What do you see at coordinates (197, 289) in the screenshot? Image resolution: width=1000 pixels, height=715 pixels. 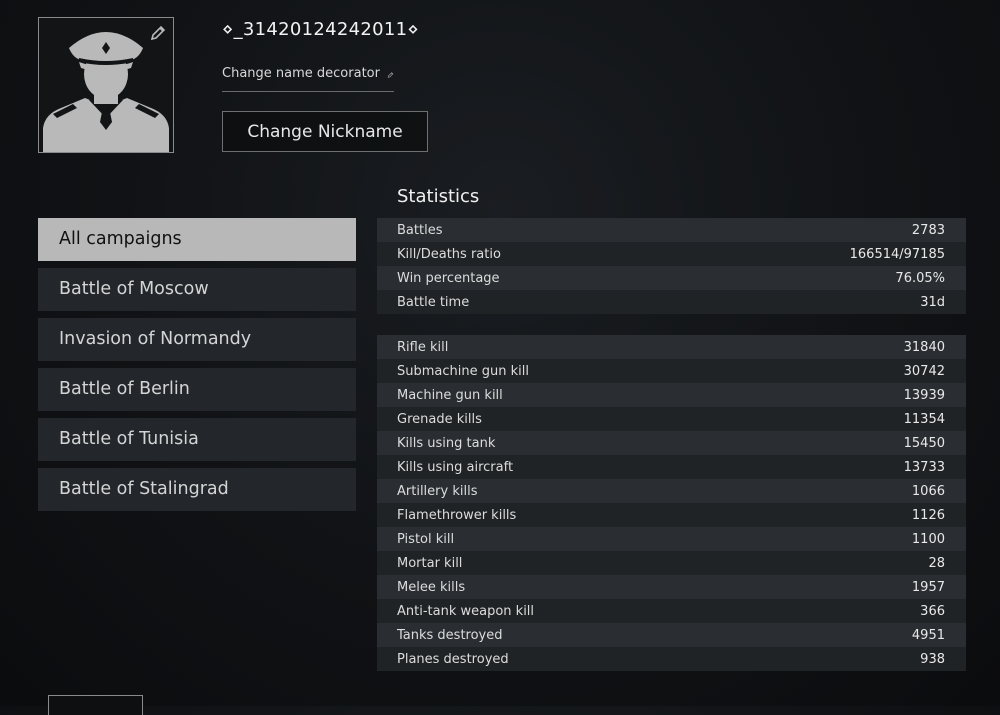 I see `campaign-item-moscow: Battle of Moscow` at bounding box center [197, 289].